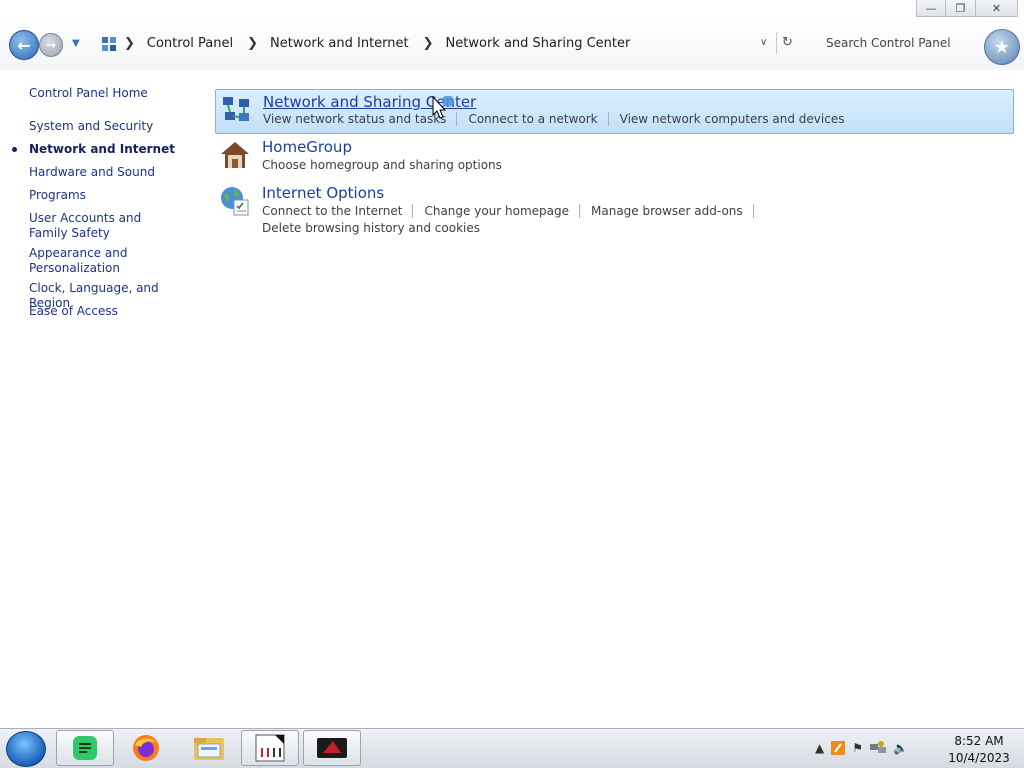 The height and width of the screenshot is (768, 1024). What do you see at coordinates (979, 741) in the screenshot?
I see `clock-time: 8:52 AM` at bounding box center [979, 741].